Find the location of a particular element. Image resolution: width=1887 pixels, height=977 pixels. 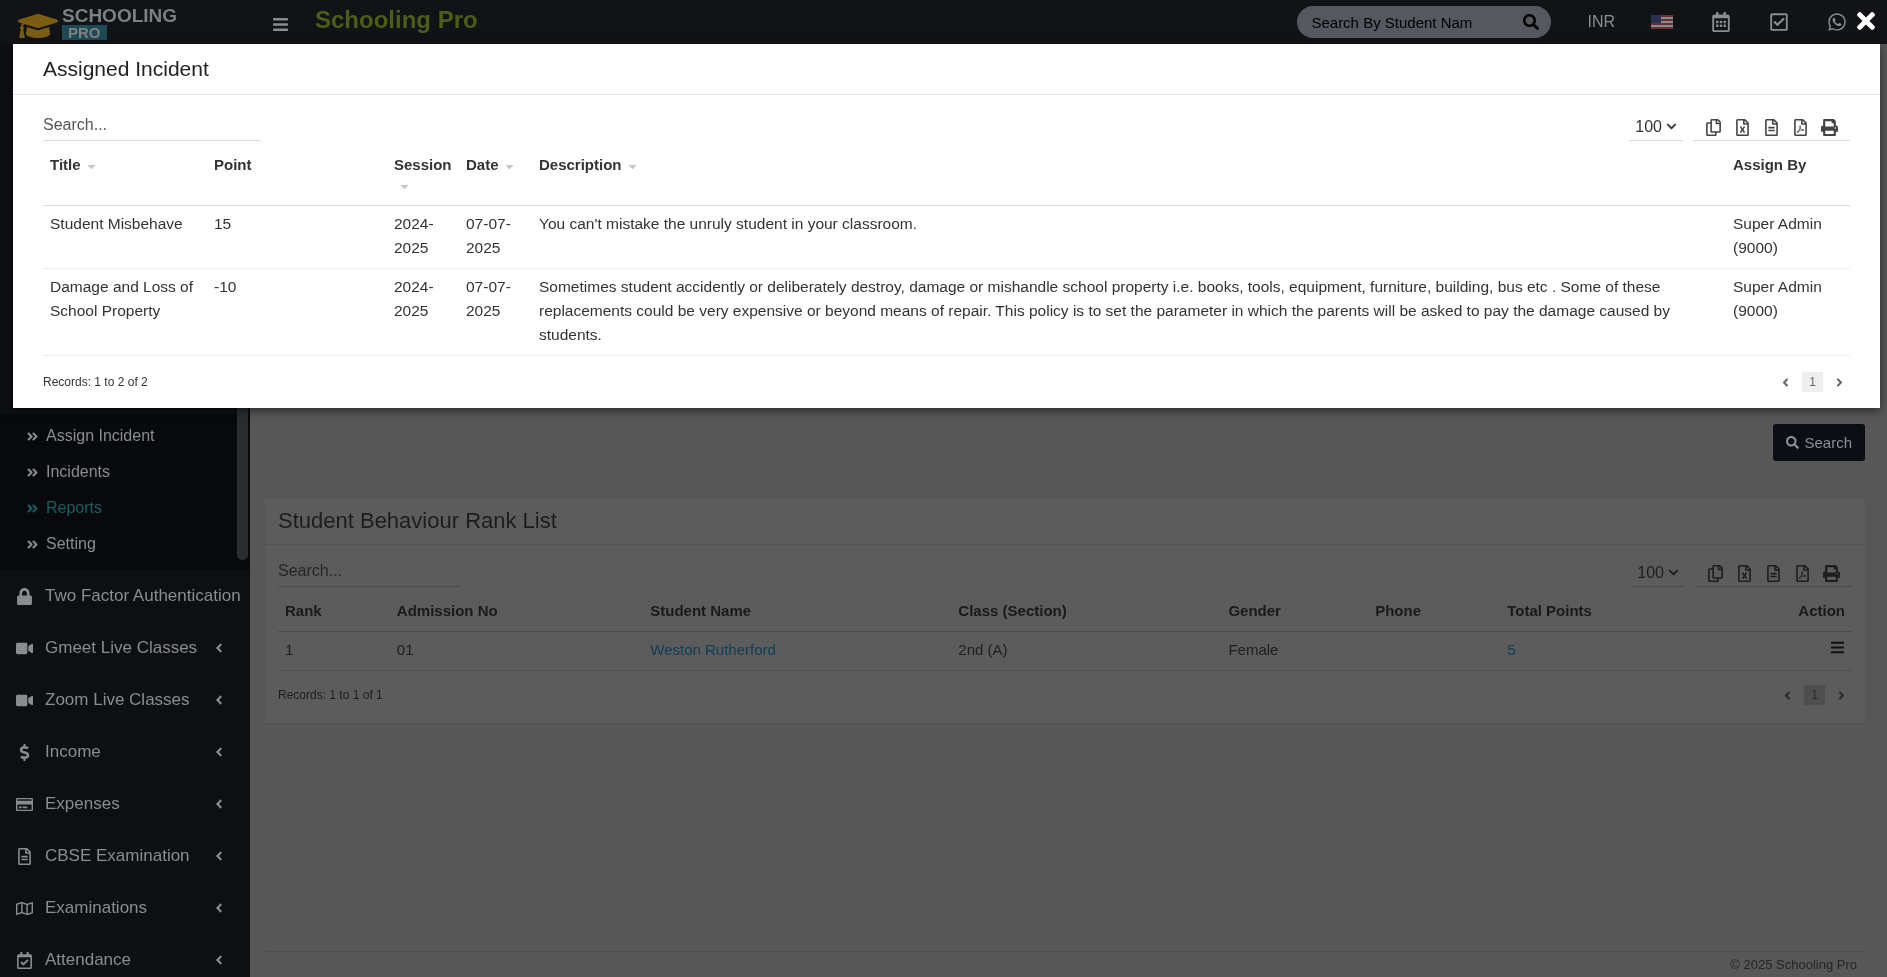

records-count: Records: 1 to 2 of 2 is located at coordinates (95, 382).